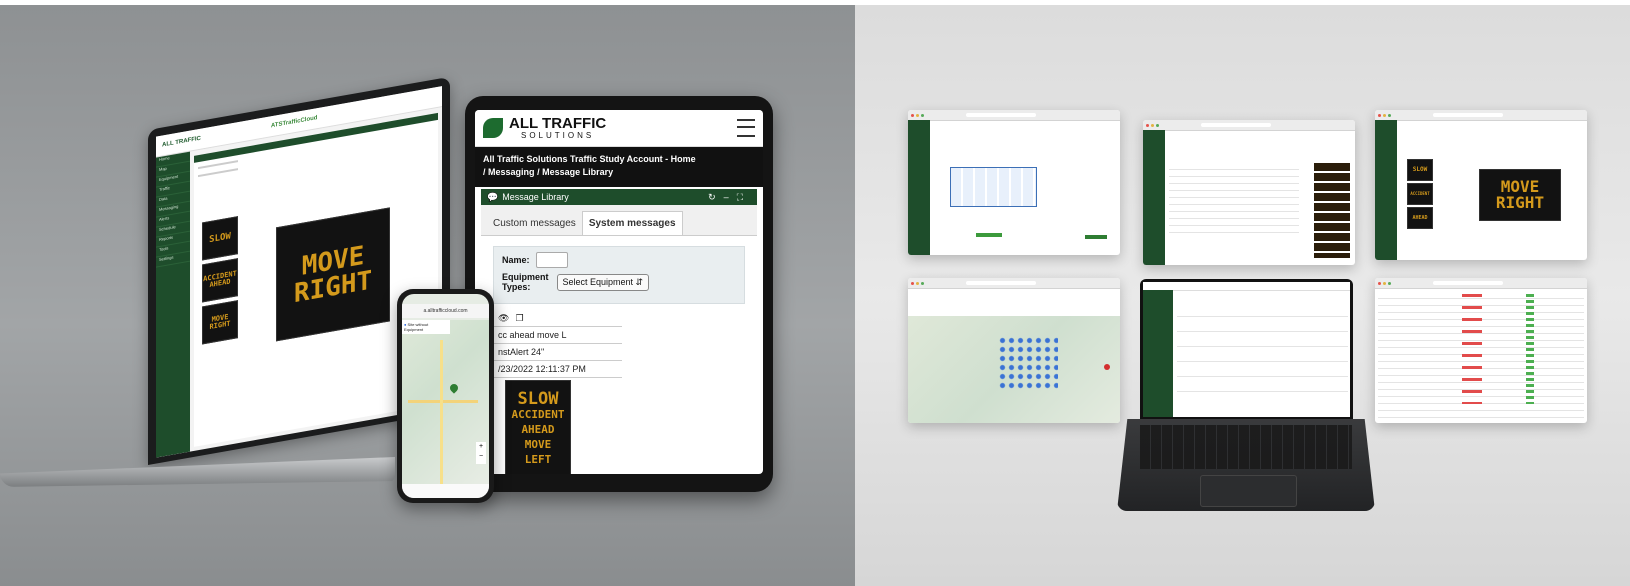 This screenshot has width=1630, height=586. What do you see at coordinates (181, 142) in the screenshot?
I see `laptop-logo: ALL TRAFFIC` at bounding box center [181, 142].